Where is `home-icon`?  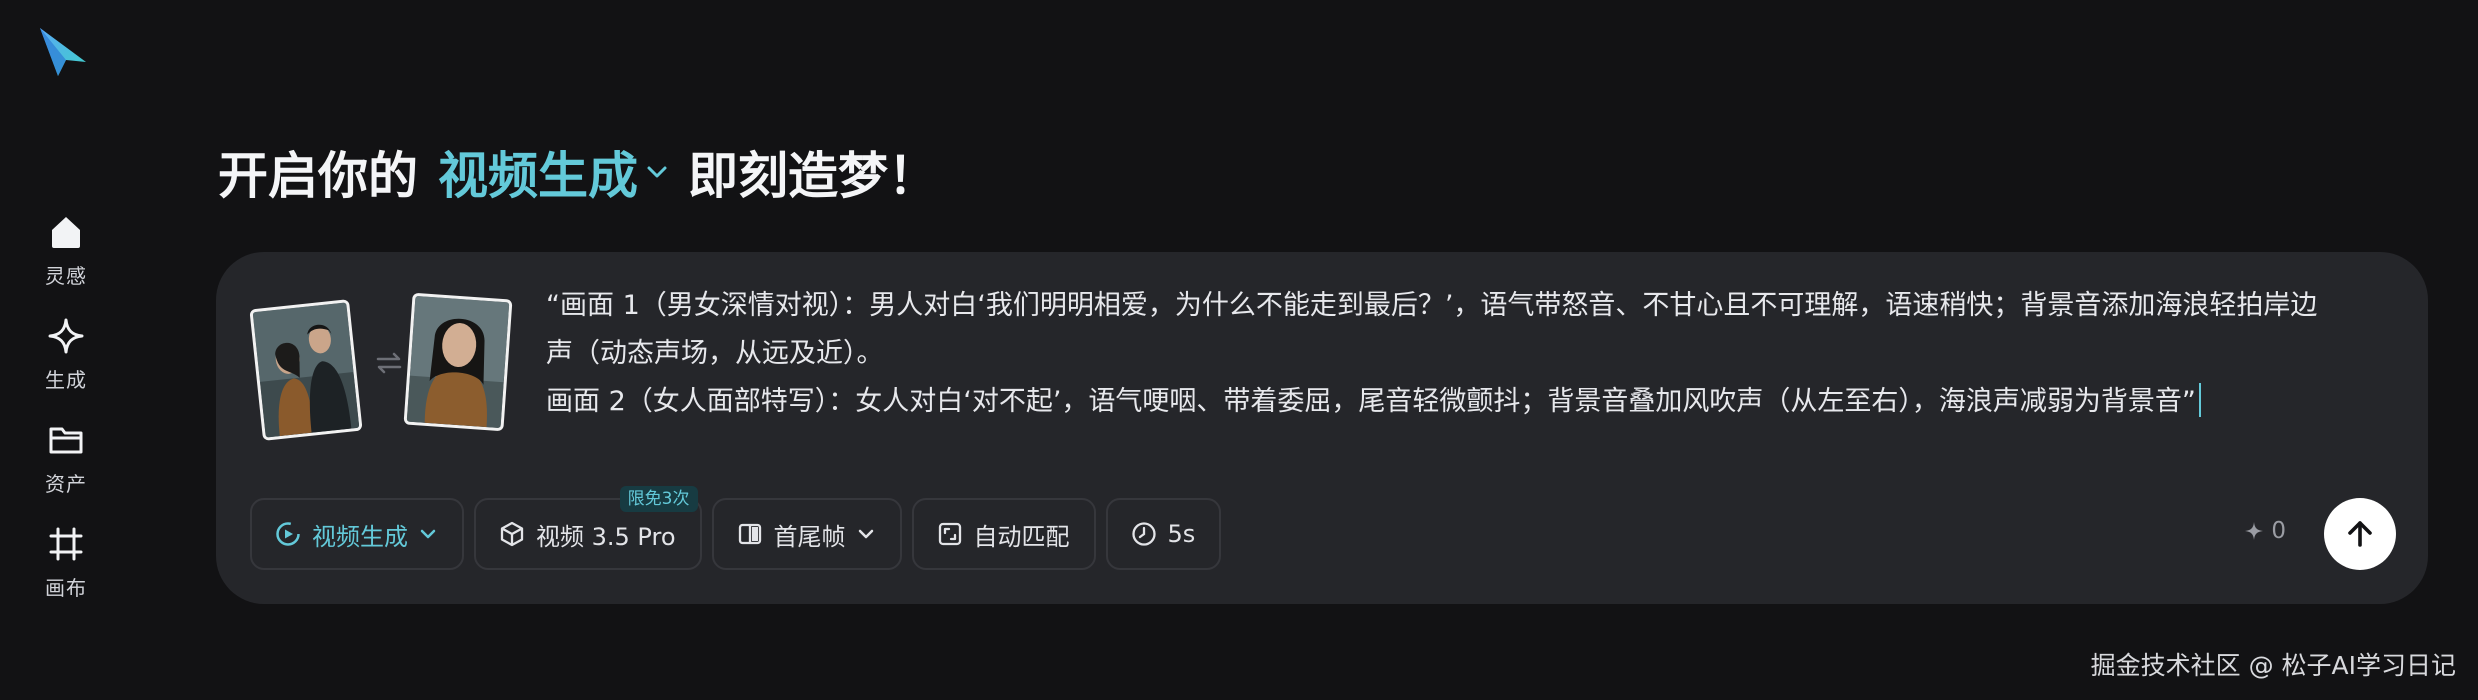
home-icon is located at coordinates (66, 232).